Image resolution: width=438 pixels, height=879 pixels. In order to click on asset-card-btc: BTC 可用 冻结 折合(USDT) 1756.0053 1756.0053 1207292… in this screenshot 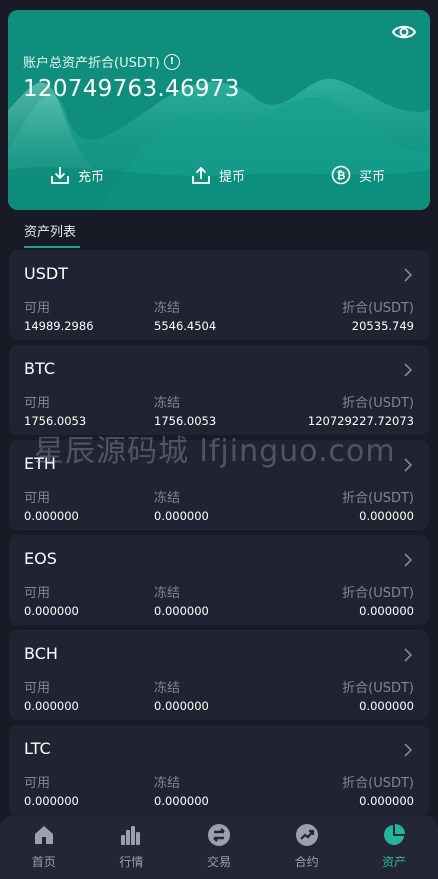, I will do `click(219, 390)`.